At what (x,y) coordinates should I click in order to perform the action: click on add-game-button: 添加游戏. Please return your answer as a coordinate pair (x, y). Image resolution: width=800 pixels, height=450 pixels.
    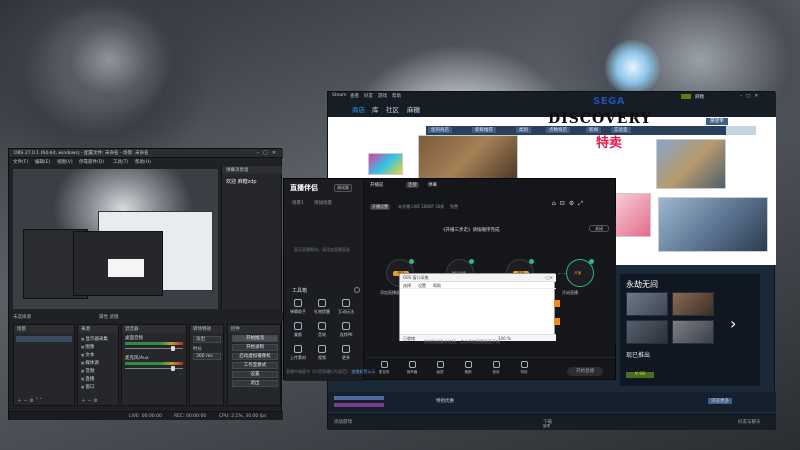
    Looking at the image, I should click on (343, 422).